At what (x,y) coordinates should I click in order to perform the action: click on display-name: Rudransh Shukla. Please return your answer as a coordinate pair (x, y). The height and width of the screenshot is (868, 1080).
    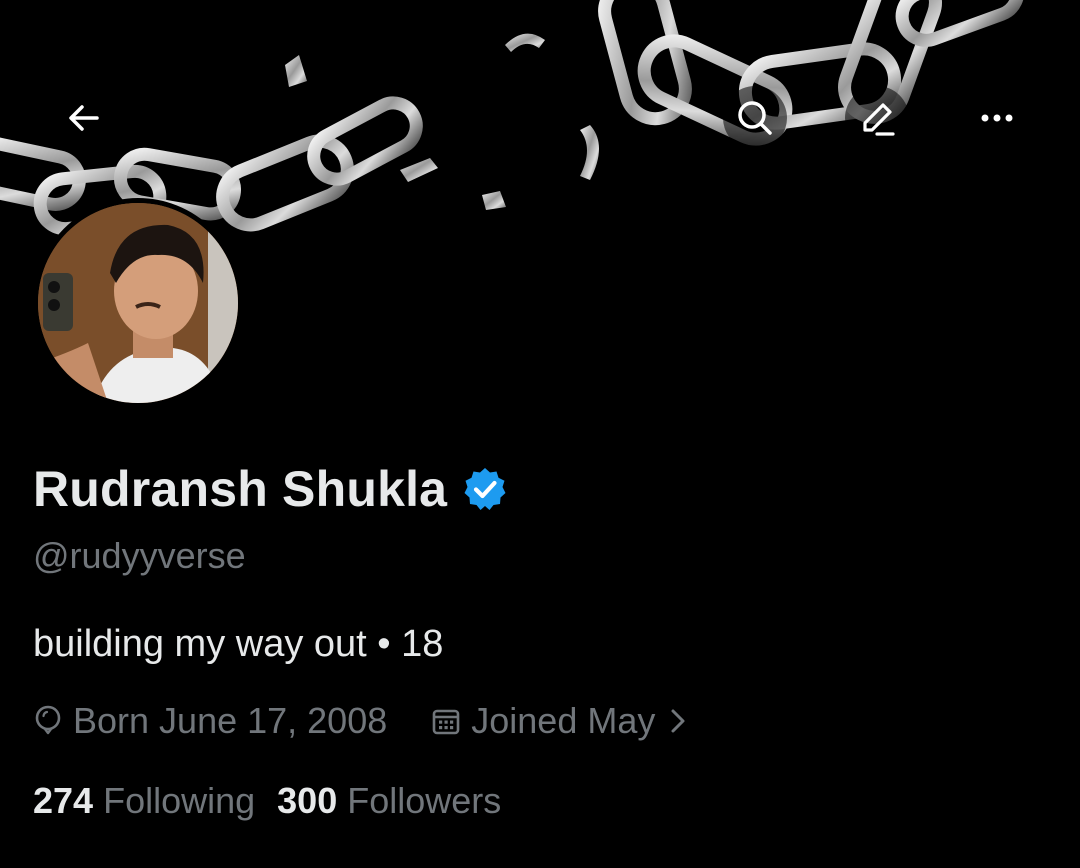
    Looking at the image, I should click on (240, 489).